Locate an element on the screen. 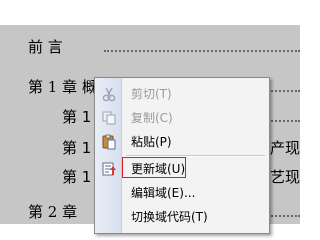 This screenshot has width=320, height=240. toc-section-2-tail: 产现 is located at coordinates (285, 148).